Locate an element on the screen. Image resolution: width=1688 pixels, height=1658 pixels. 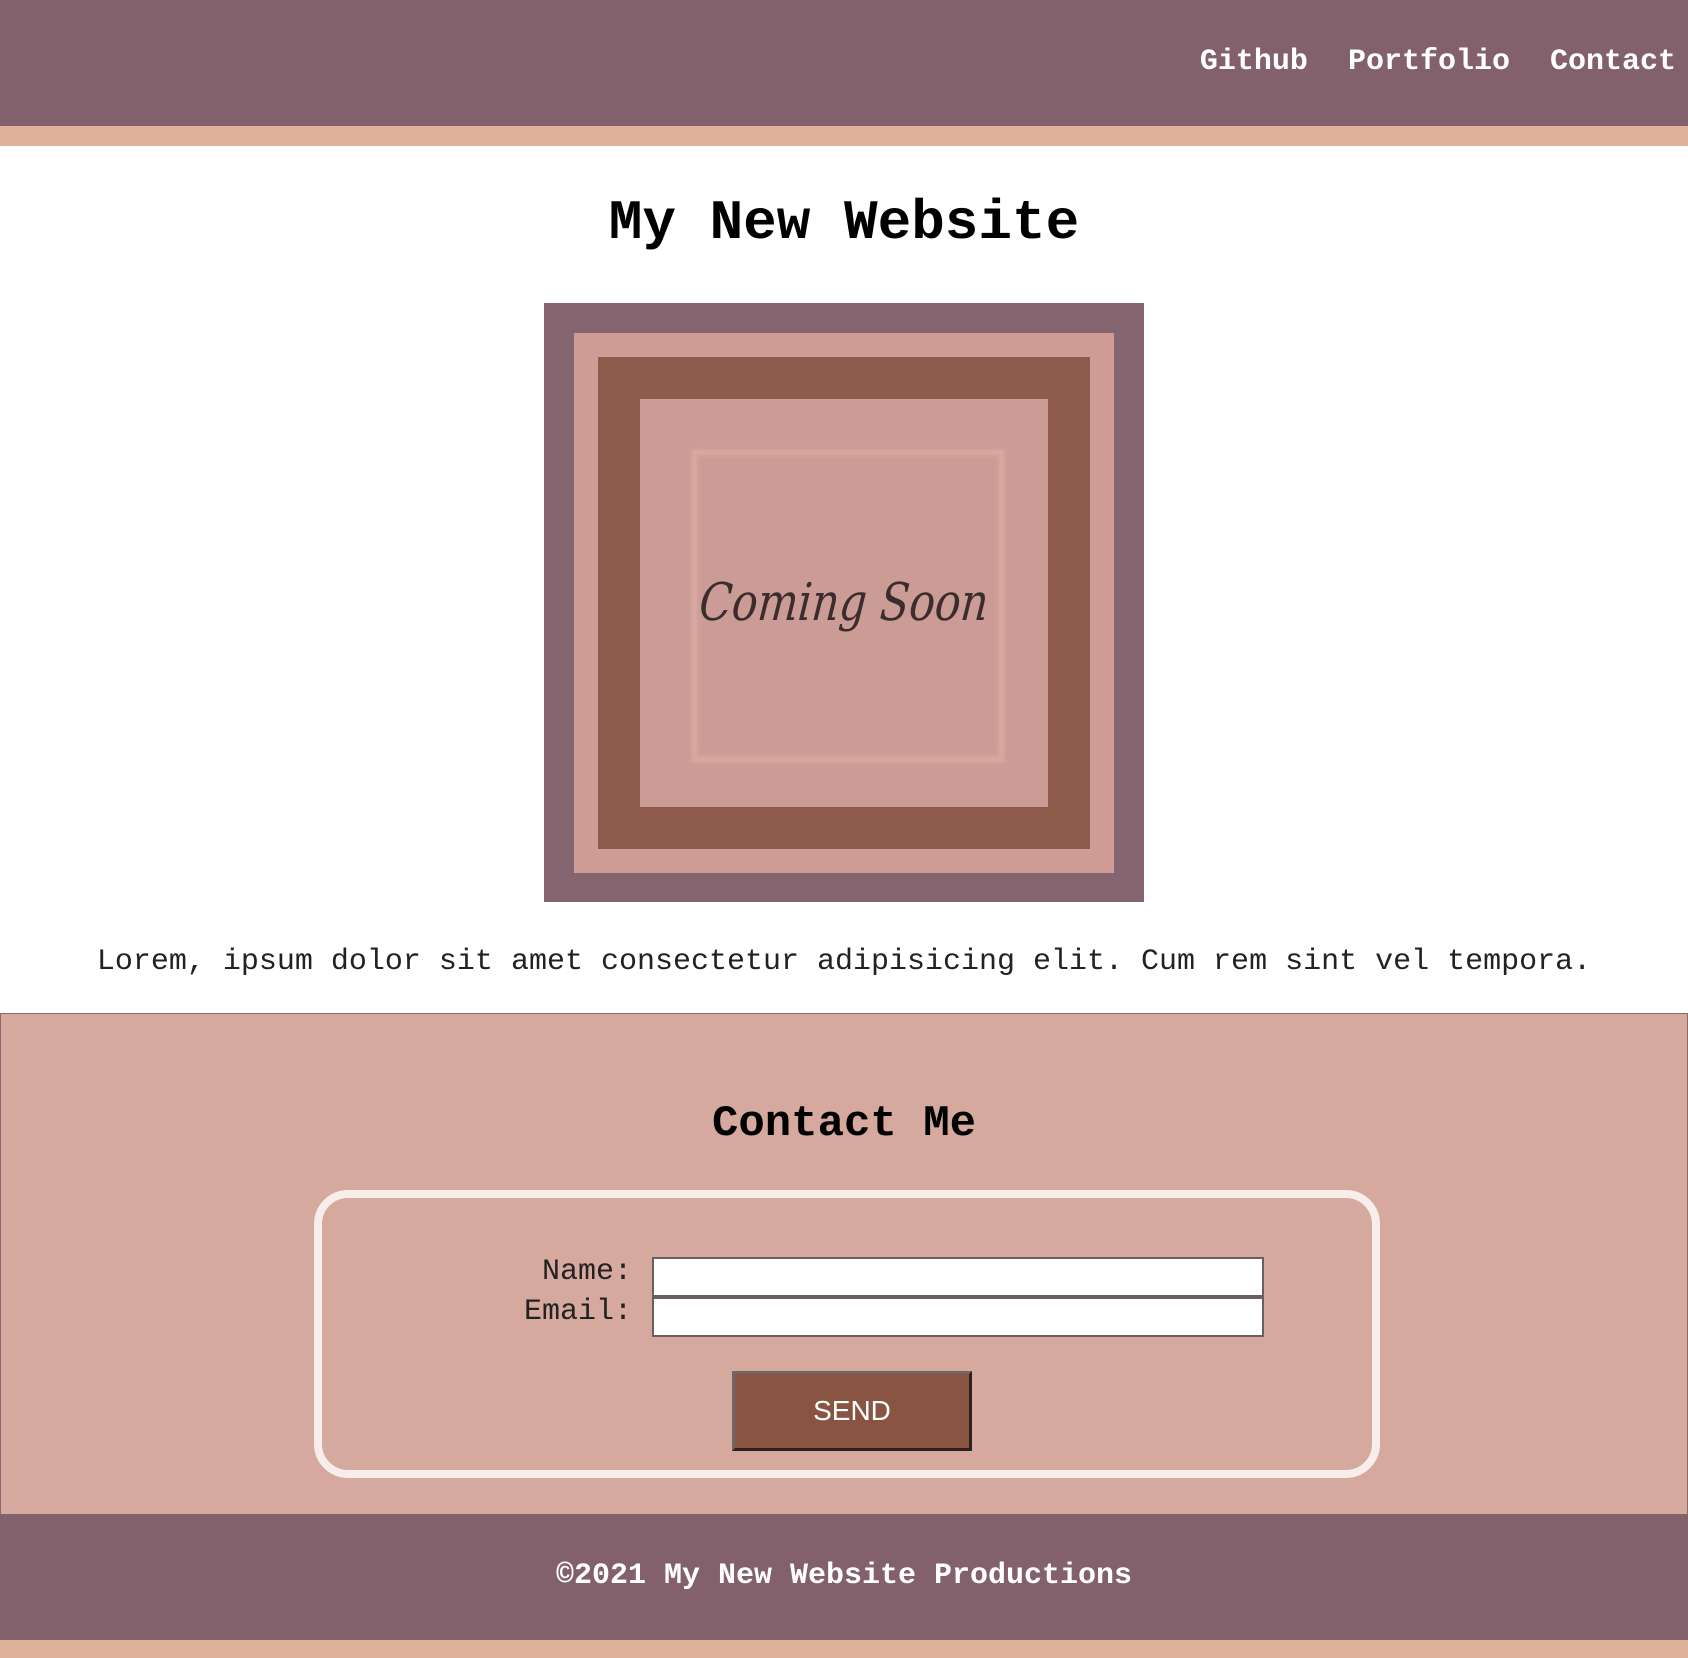
main-nav: Github Portfolio Contact is located at coordinates (1438, 62).